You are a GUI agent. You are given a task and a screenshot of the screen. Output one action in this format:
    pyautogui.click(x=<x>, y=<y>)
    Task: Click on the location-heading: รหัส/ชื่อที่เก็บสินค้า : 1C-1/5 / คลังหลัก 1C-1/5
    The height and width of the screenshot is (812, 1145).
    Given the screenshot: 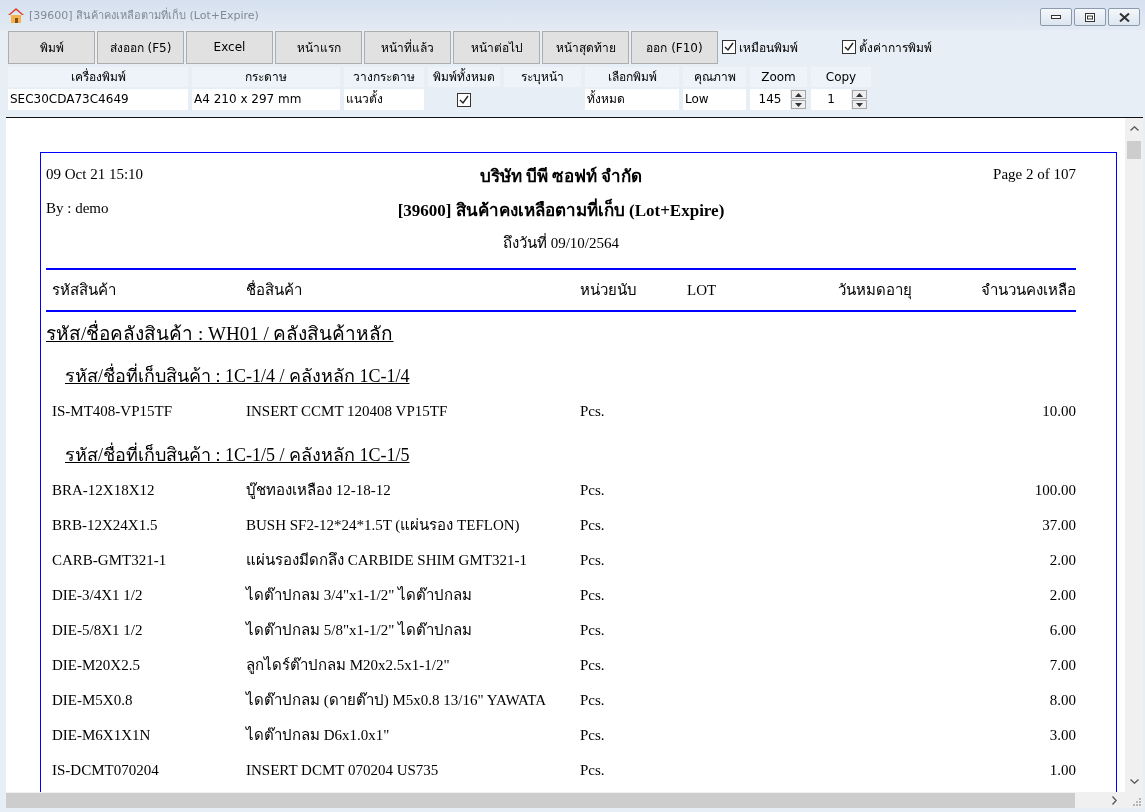 What is the action you would take?
    pyautogui.click(x=237, y=455)
    